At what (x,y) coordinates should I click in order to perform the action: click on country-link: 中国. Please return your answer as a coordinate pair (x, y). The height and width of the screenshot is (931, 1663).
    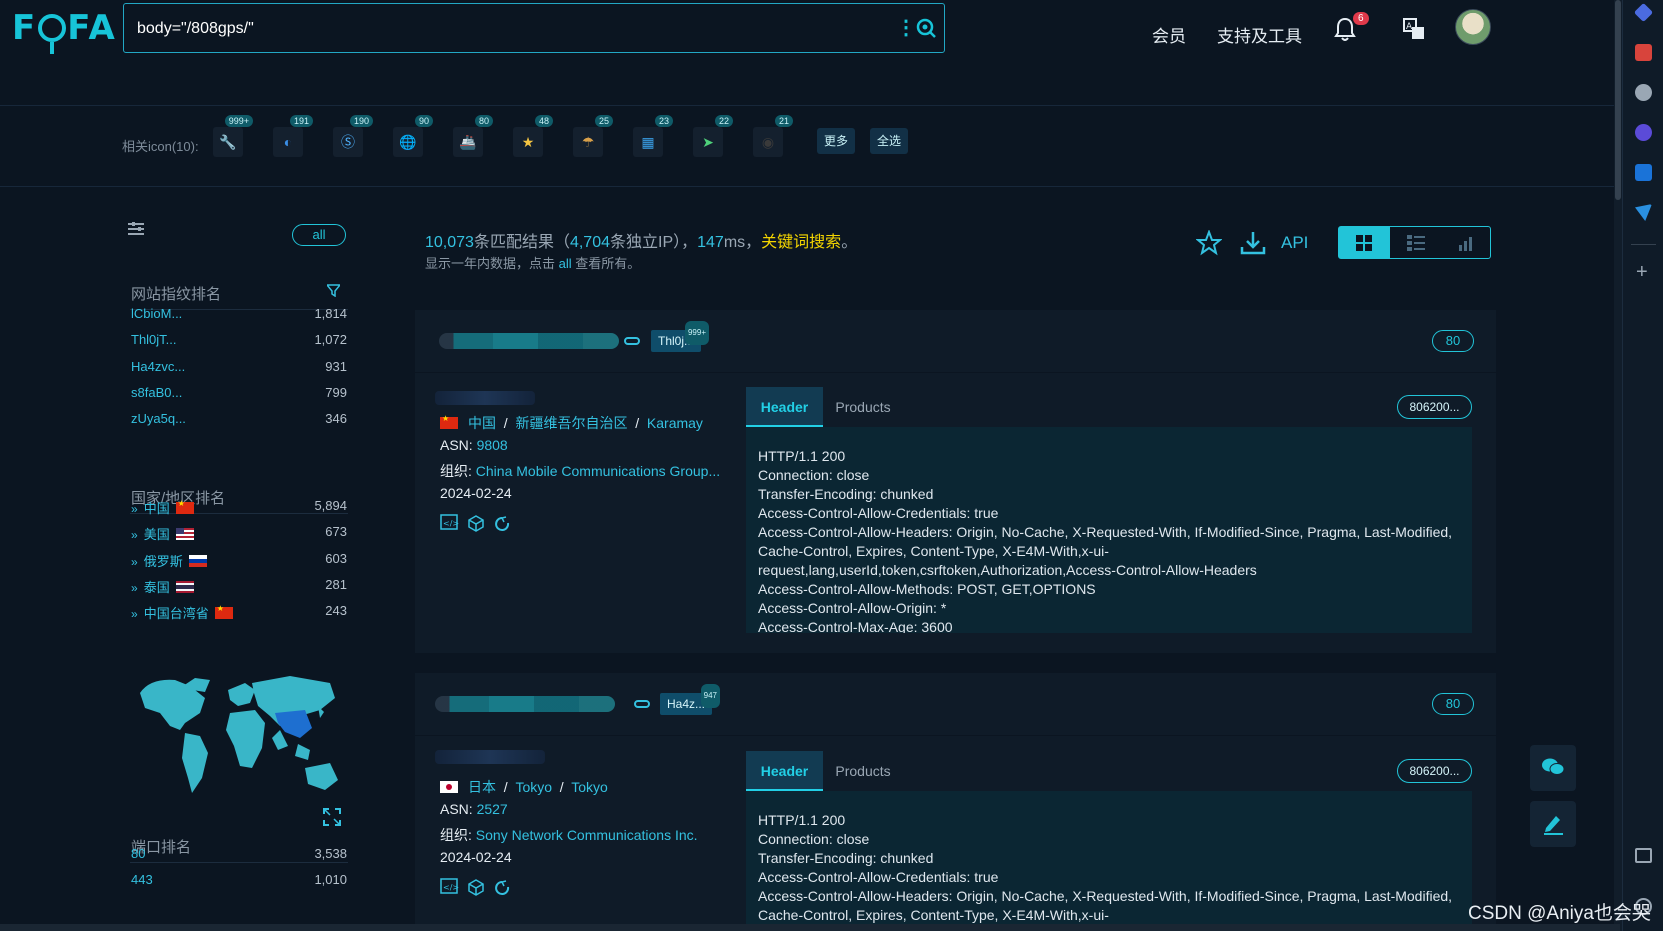
    Looking at the image, I should click on (482, 423).